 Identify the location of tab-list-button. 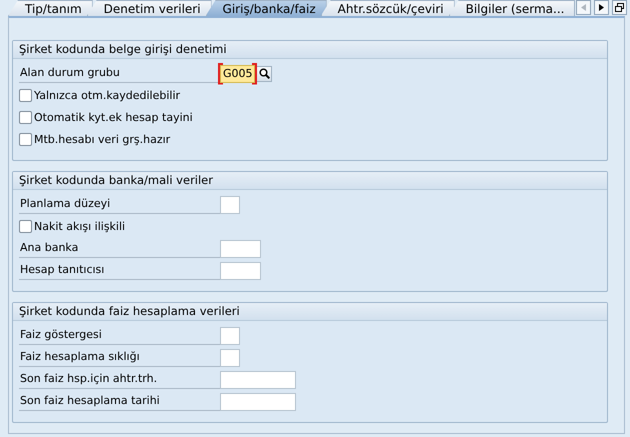
(619, 7).